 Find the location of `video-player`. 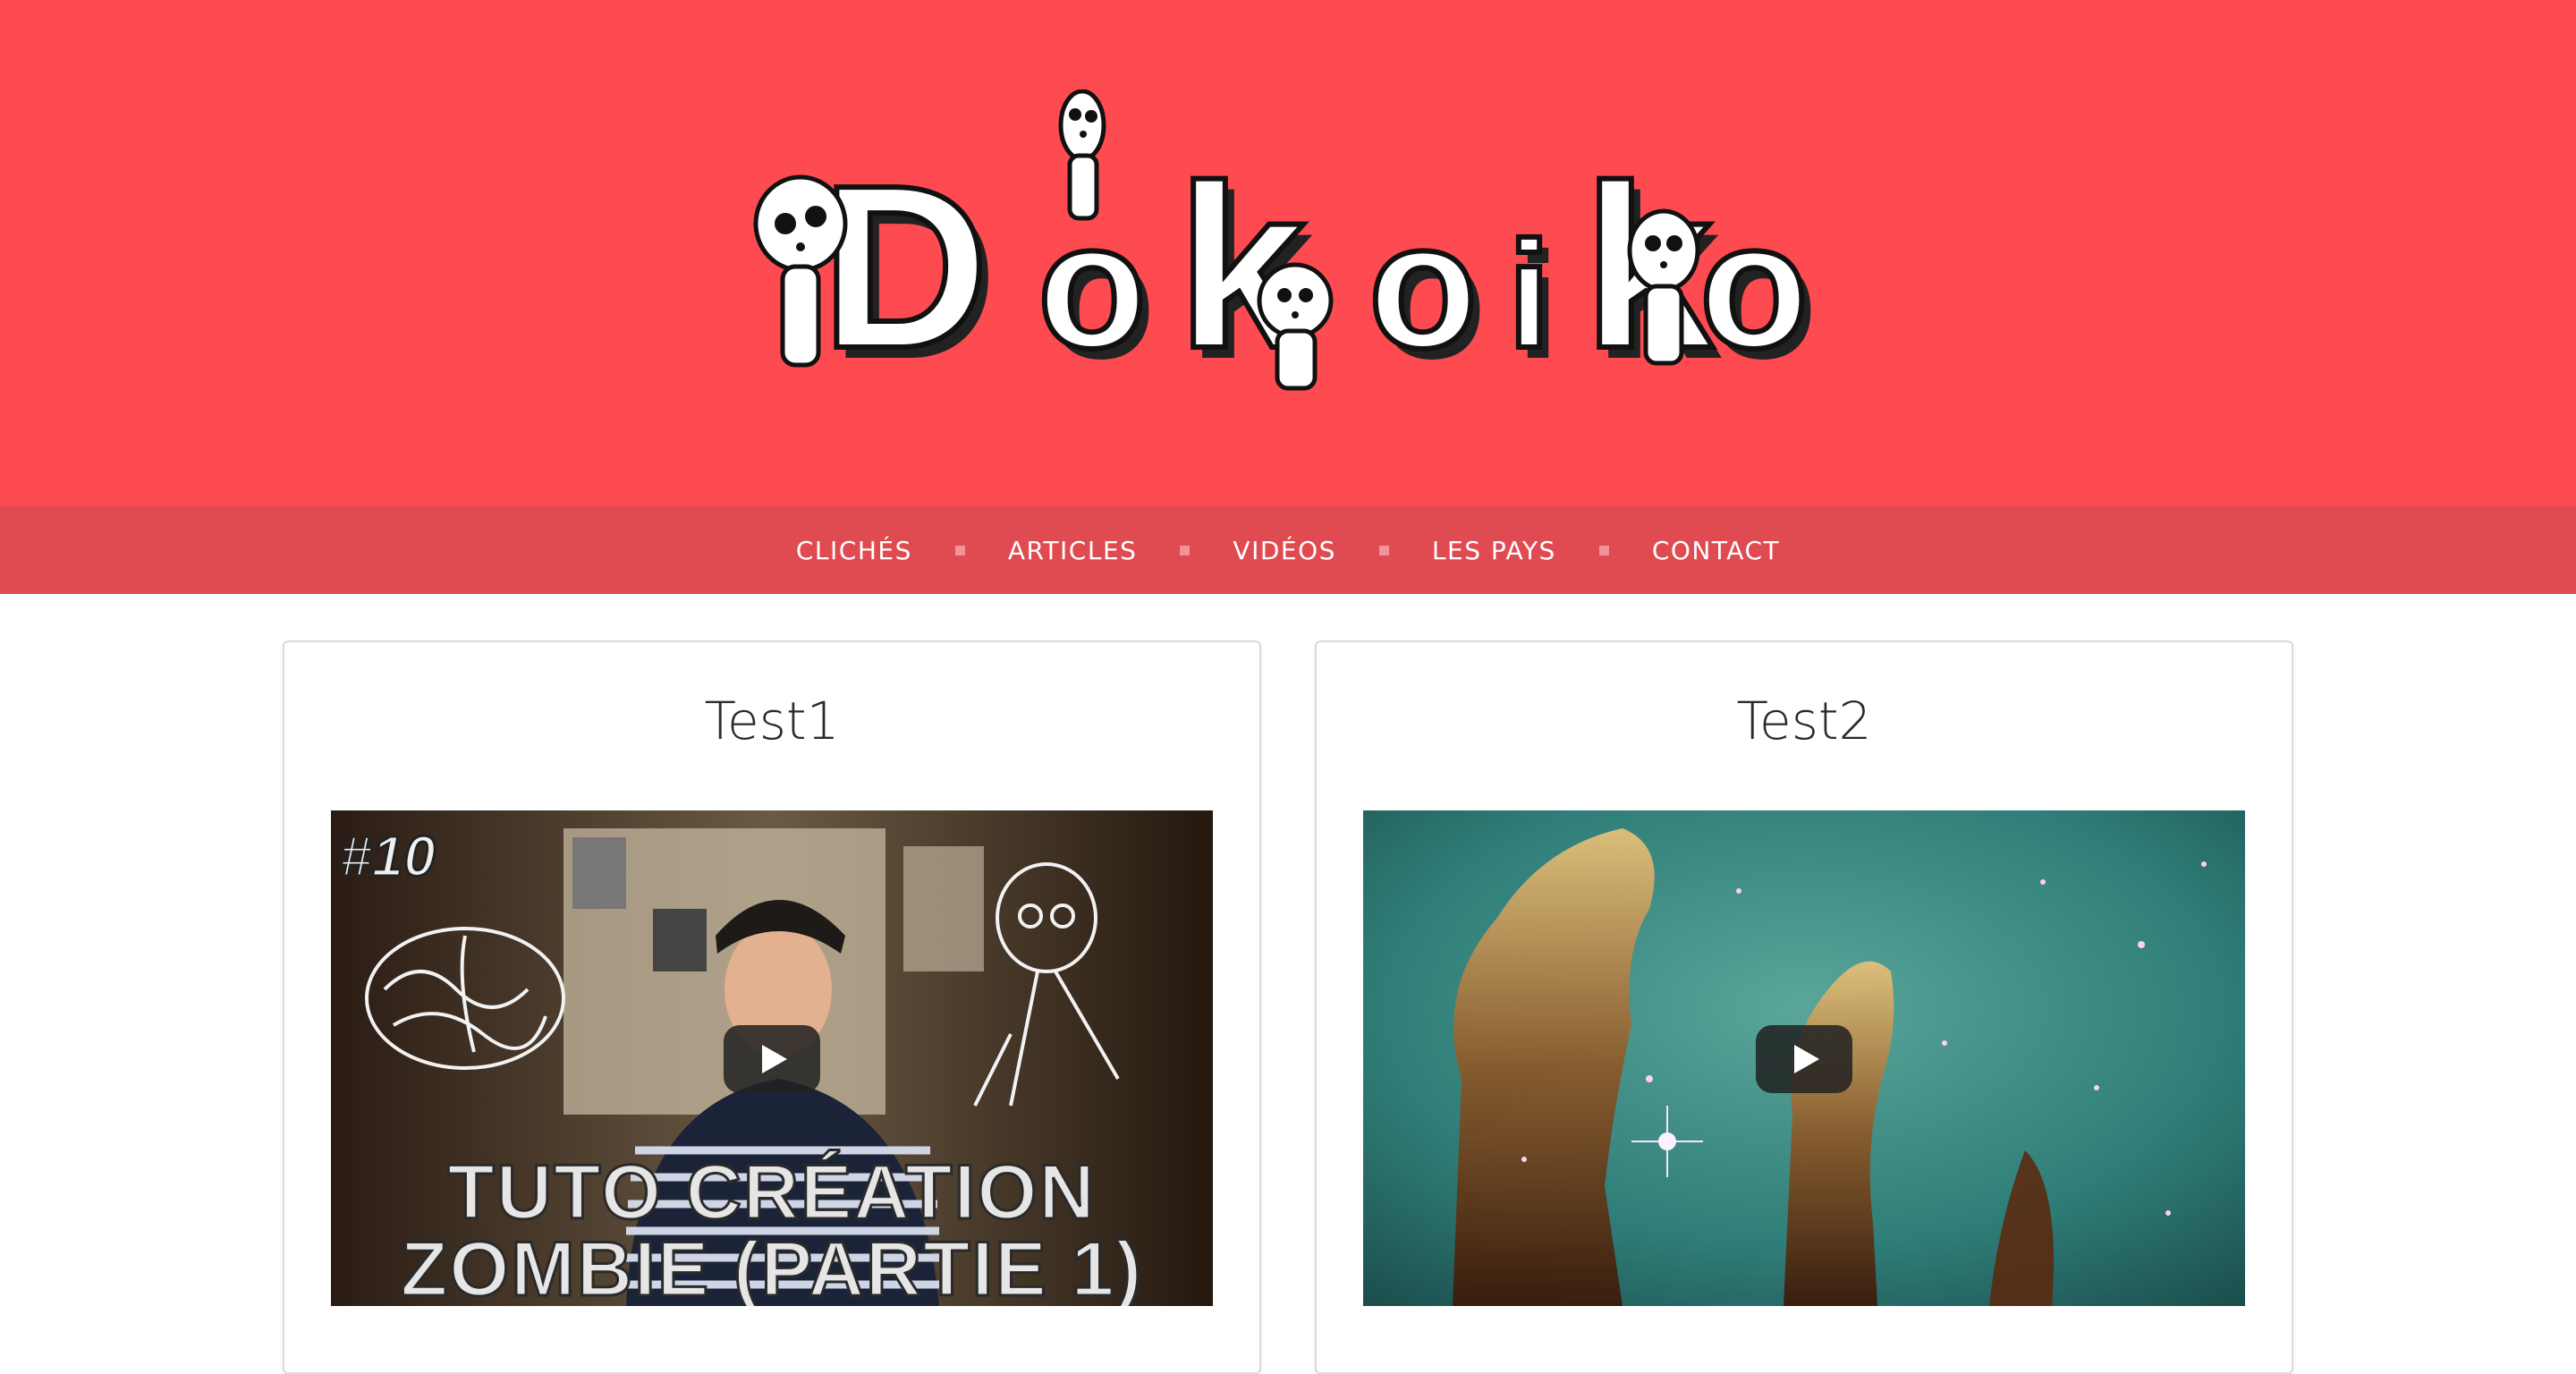

video-player is located at coordinates (1804, 1058).